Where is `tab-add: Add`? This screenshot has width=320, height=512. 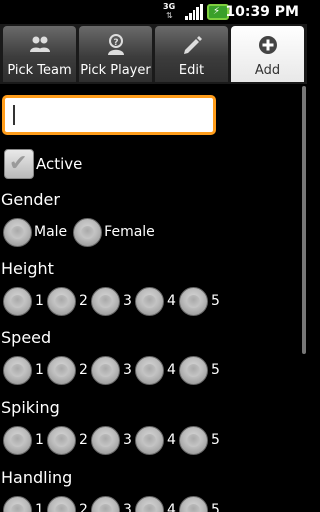
tab-add: Add is located at coordinates (267, 54).